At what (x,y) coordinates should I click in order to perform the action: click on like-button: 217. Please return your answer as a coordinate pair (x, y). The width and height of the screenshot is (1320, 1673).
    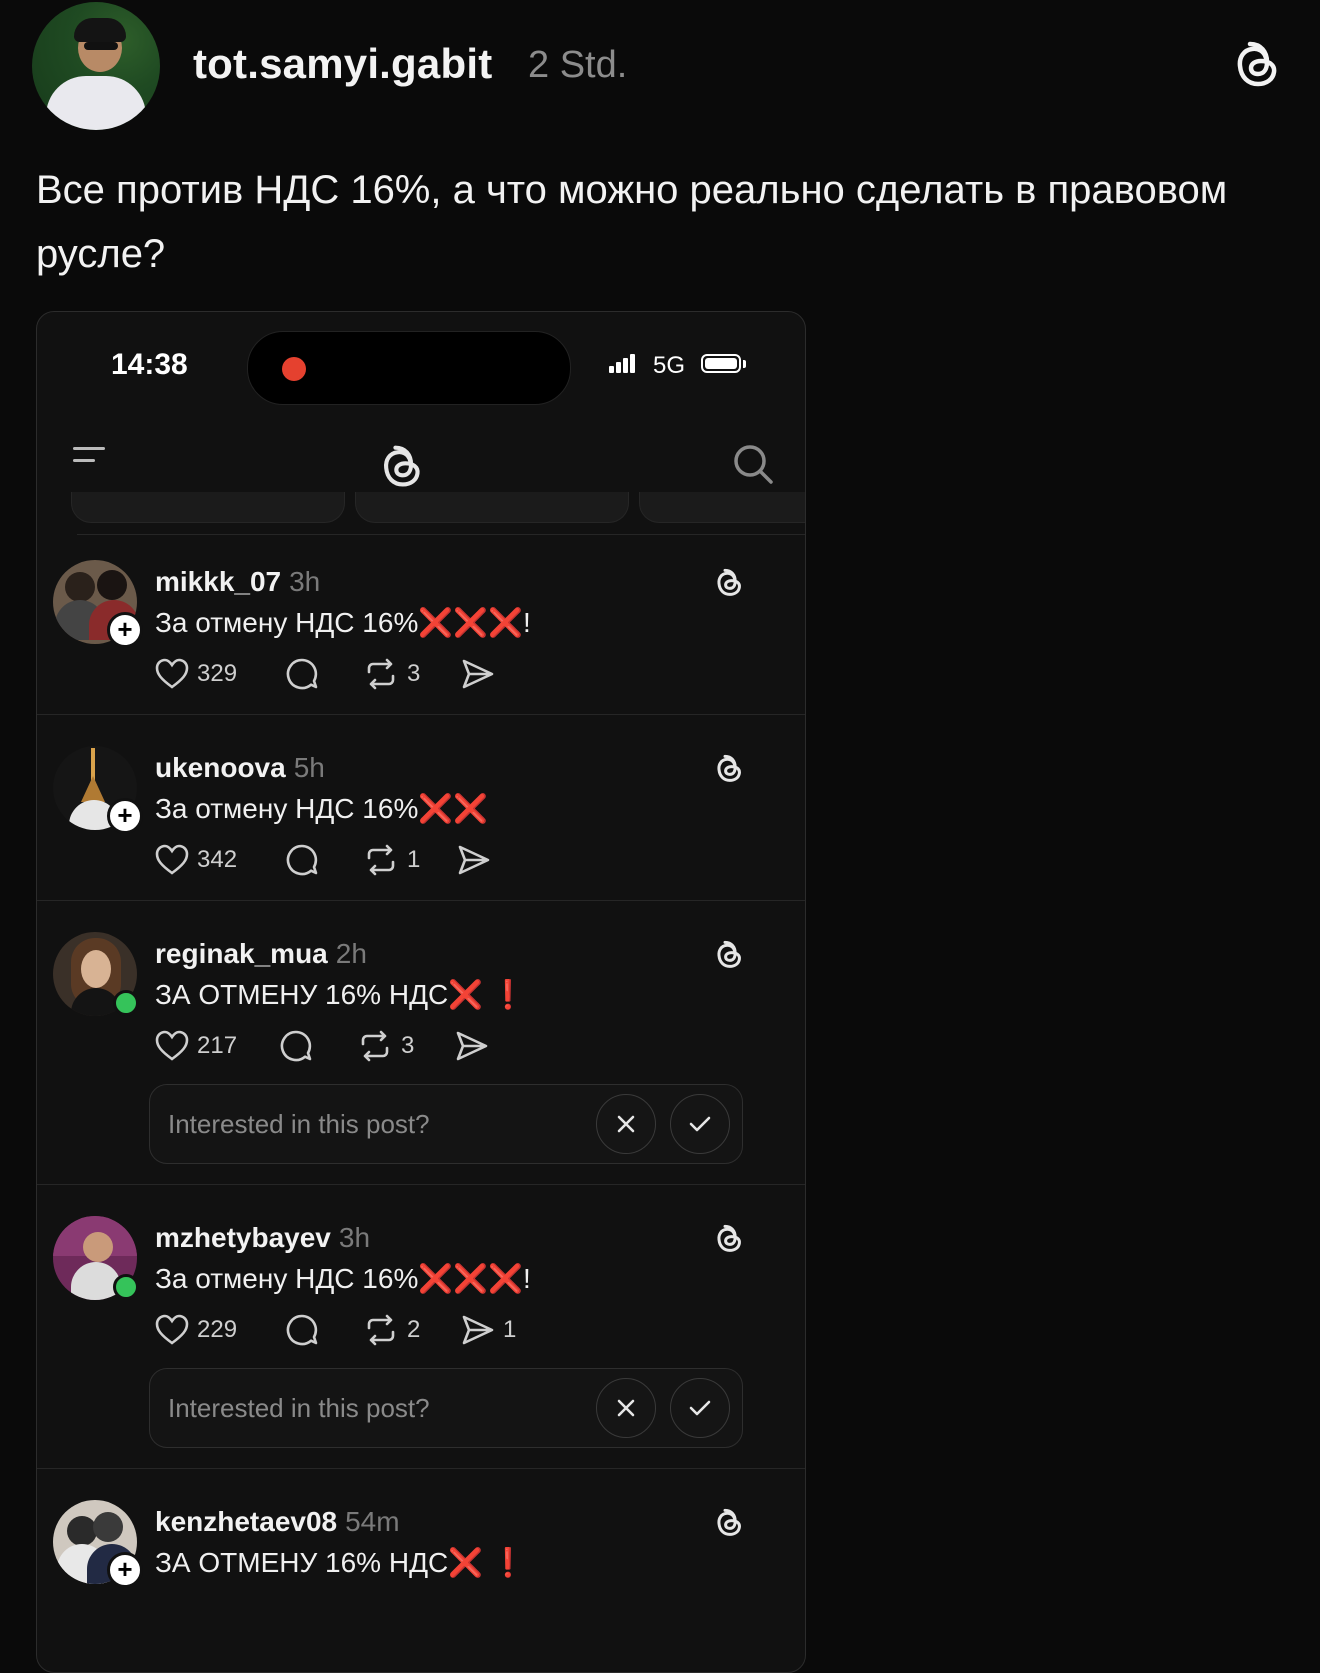
    Looking at the image, I should click on (196, 1046).